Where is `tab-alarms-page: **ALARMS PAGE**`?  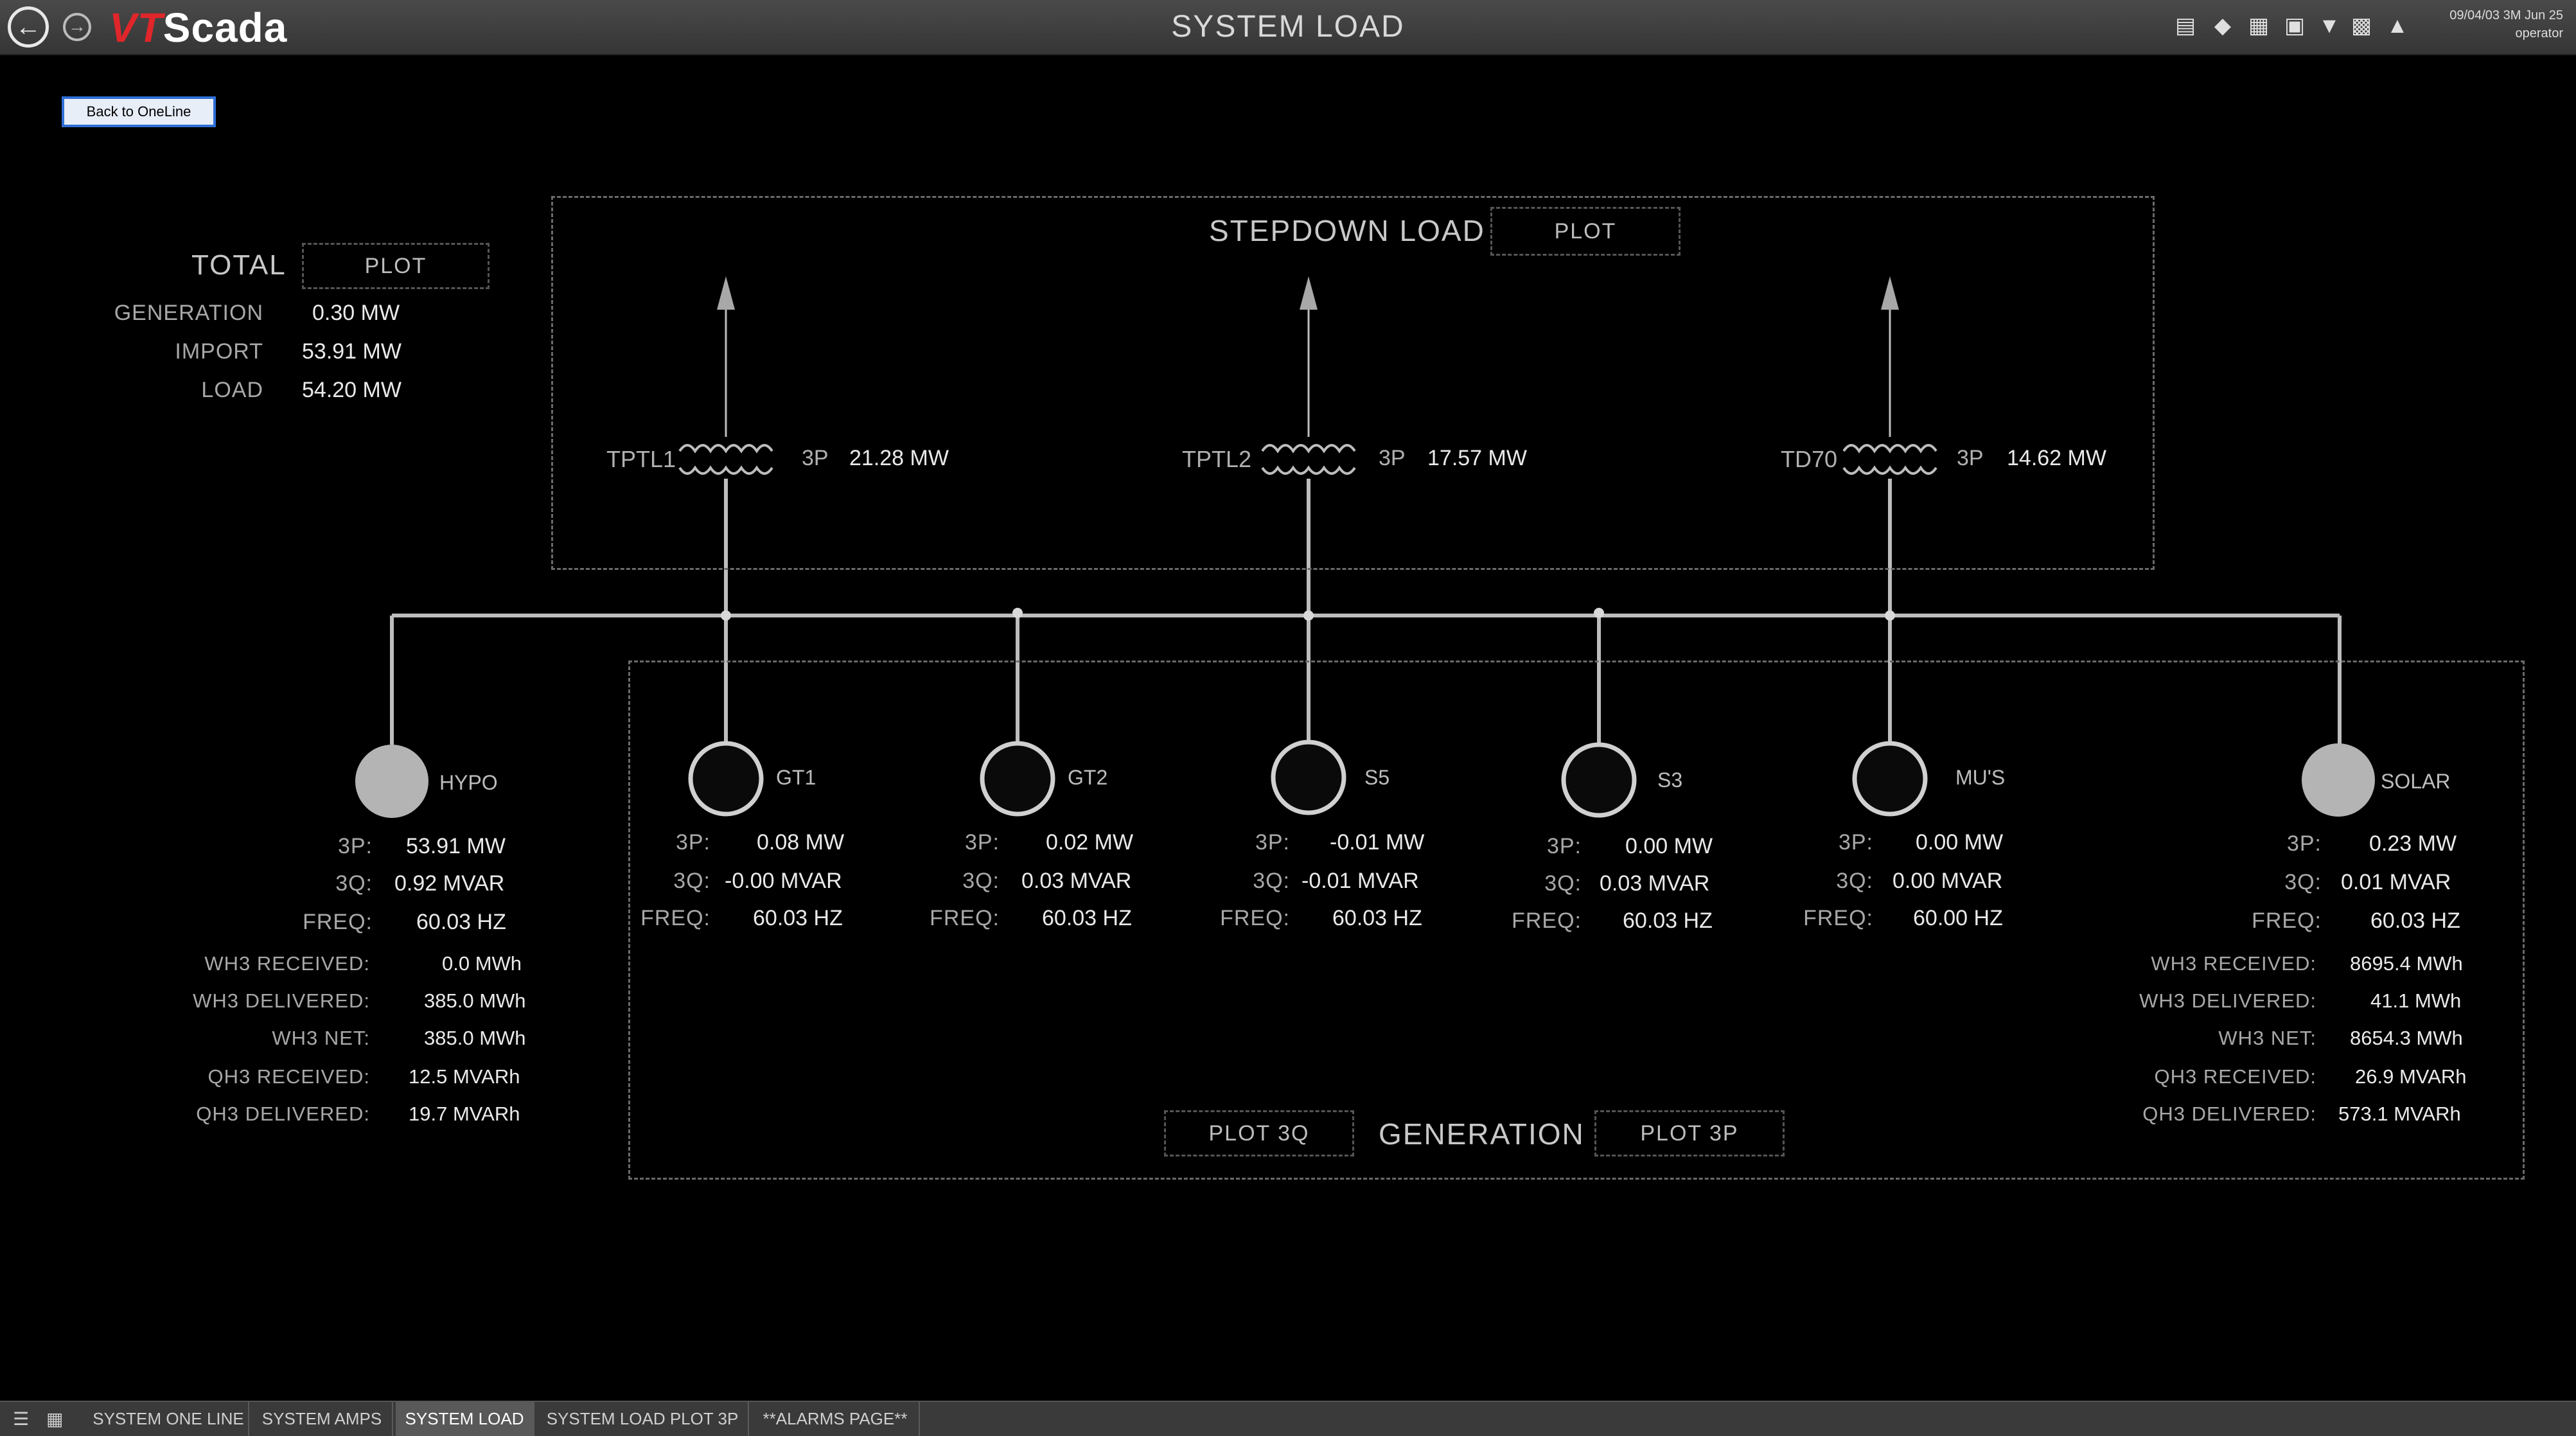 tab-alarms-page: **ALARMS PAGE** is located at coordinates (836, 1419).